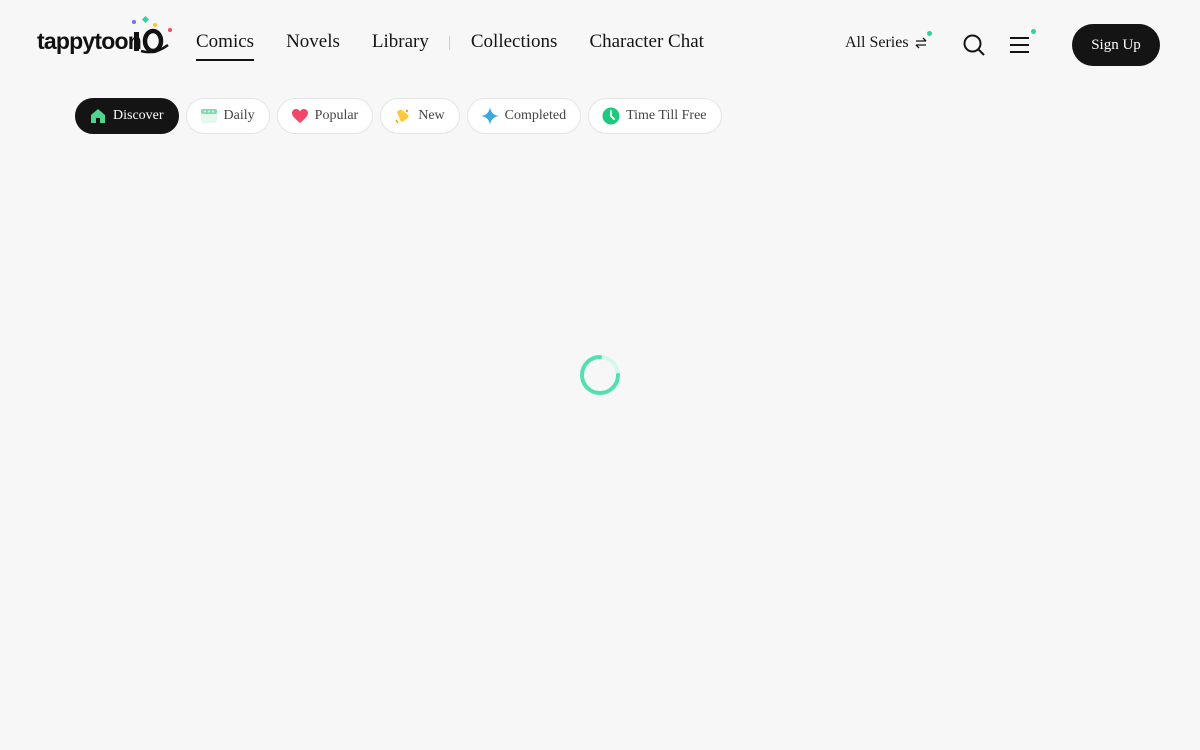 Image resolution: width=1200 pixels, height=750 pixels. Describe the element at coordinates (98, 116) in the screenshot. I see `house-icon` at that location.